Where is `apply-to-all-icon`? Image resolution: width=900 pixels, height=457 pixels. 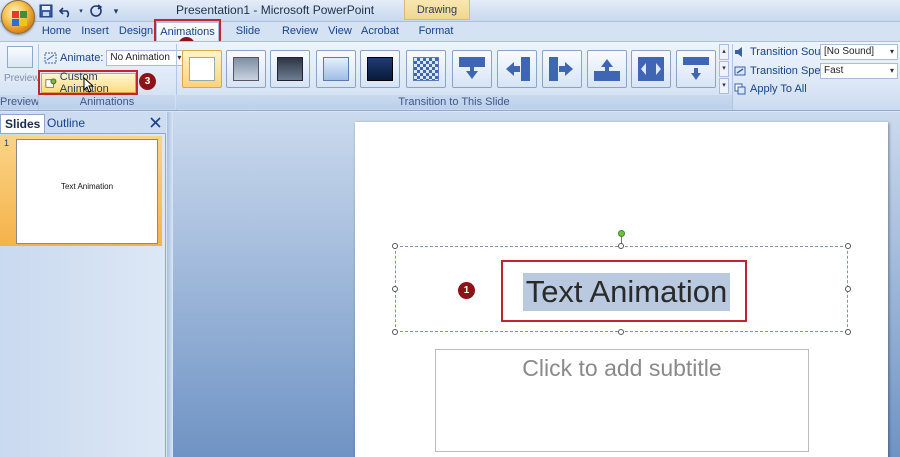 apply-to-all-icon is located at coordinates (740, 89).